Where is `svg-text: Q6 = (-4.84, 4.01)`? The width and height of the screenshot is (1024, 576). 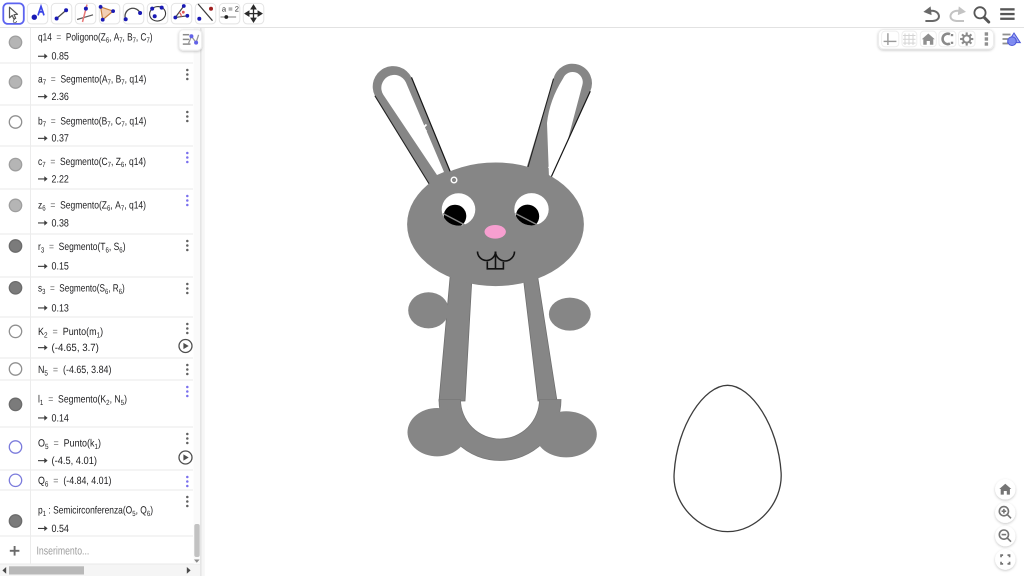
svg-text: Q6 = (-4.84, 4.01) is located at coordinates (74, 481).